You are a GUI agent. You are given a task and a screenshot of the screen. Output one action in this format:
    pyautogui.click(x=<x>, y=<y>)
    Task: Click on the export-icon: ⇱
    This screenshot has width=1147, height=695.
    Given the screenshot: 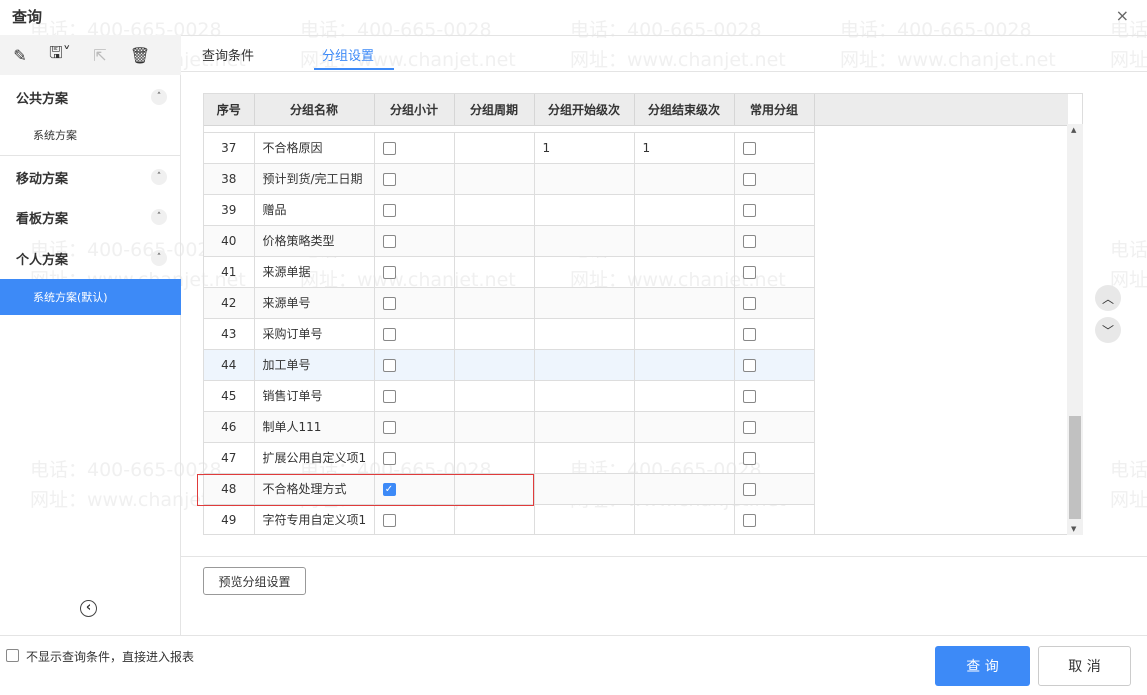 What is the action you would take?
    pyautogui.click(x=100, y=55)
    